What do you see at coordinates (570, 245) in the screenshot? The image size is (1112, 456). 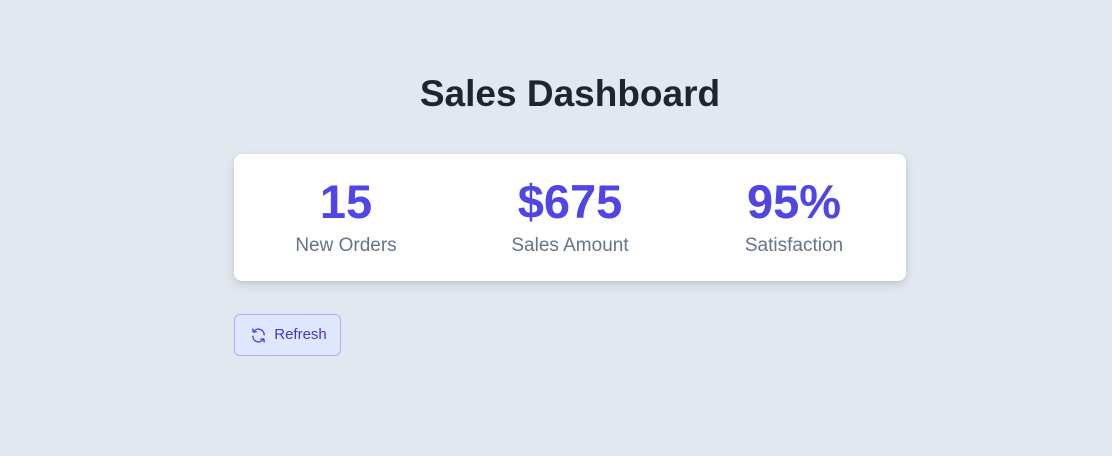 I see `stat-label: Sales Amount` at bounding box center [570, 245].